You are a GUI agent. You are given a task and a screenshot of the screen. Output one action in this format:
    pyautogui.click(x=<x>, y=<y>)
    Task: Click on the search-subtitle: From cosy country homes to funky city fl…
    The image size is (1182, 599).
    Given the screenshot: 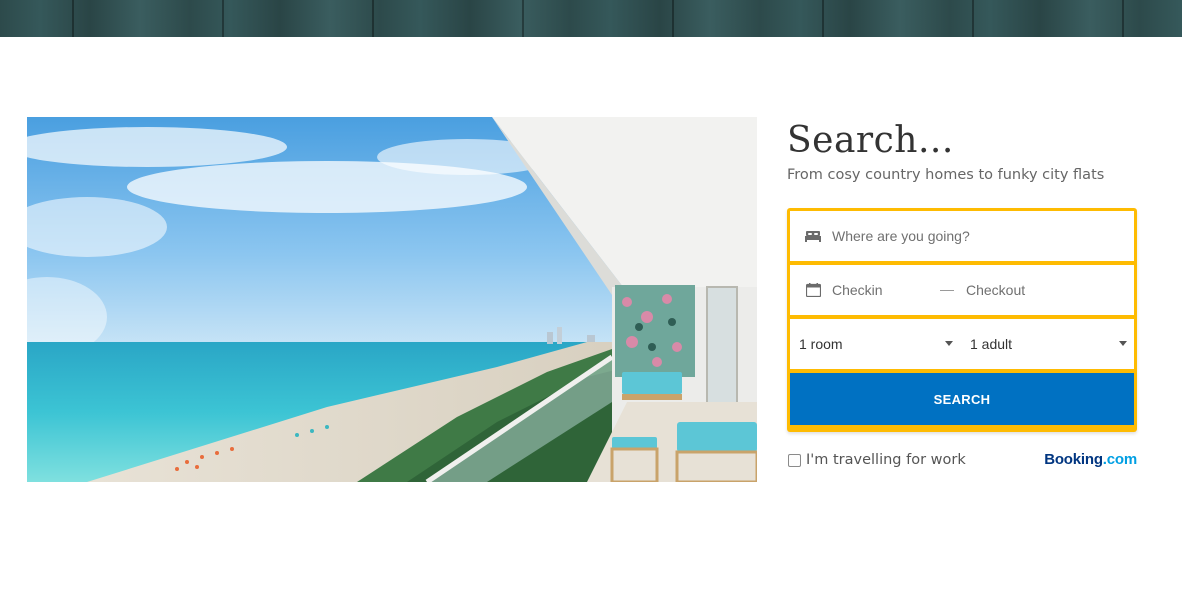 What is the action you would take?
    pyautogui.click(x=946, y=175)
    